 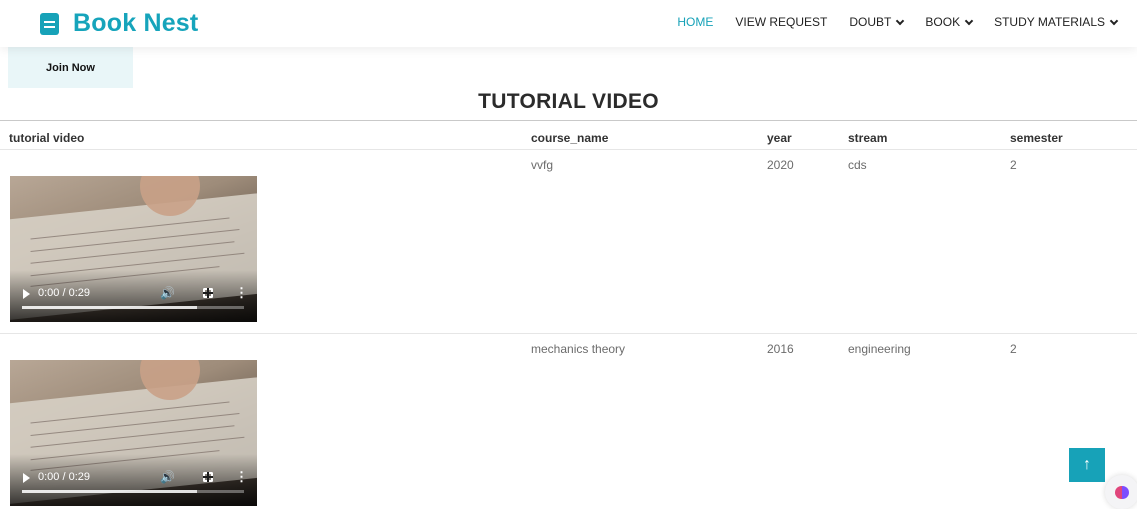 What do you see at coordinates (779, 138) in the screenshot?
I see `column-header-year: year` at bounding box center [779, 138].